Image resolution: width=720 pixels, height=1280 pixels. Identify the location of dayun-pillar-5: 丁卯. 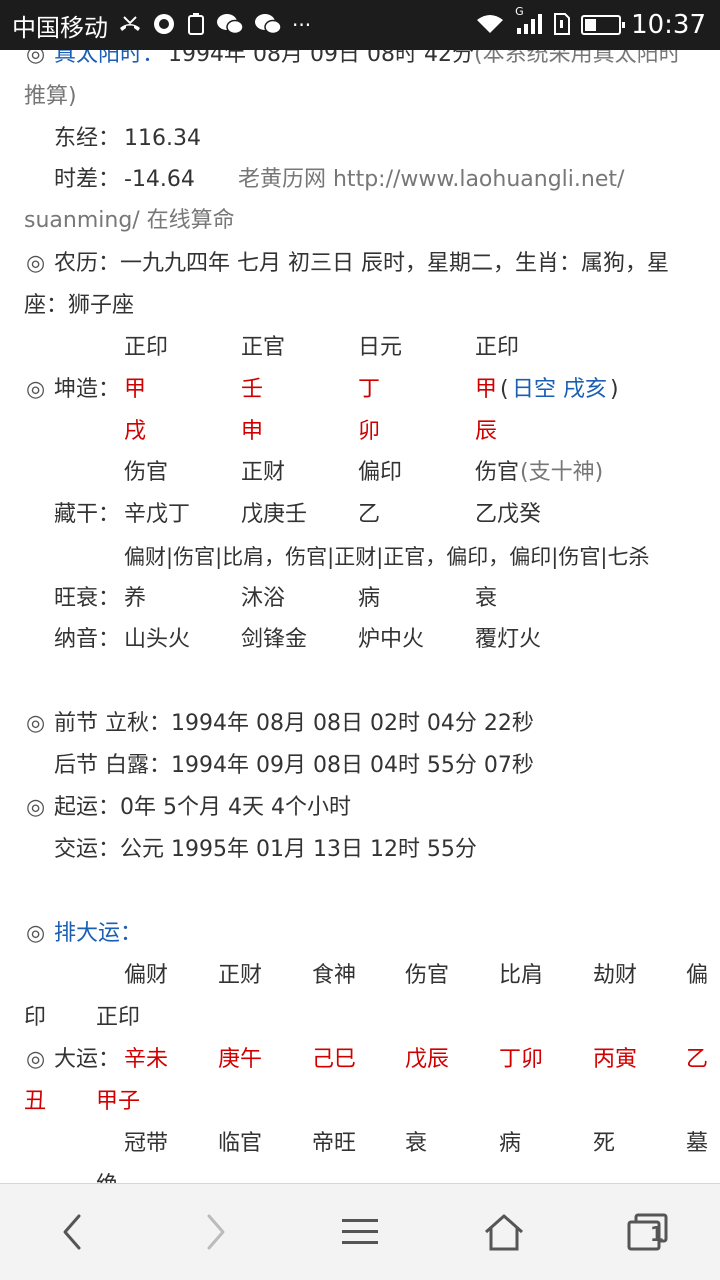
(521, 1059).